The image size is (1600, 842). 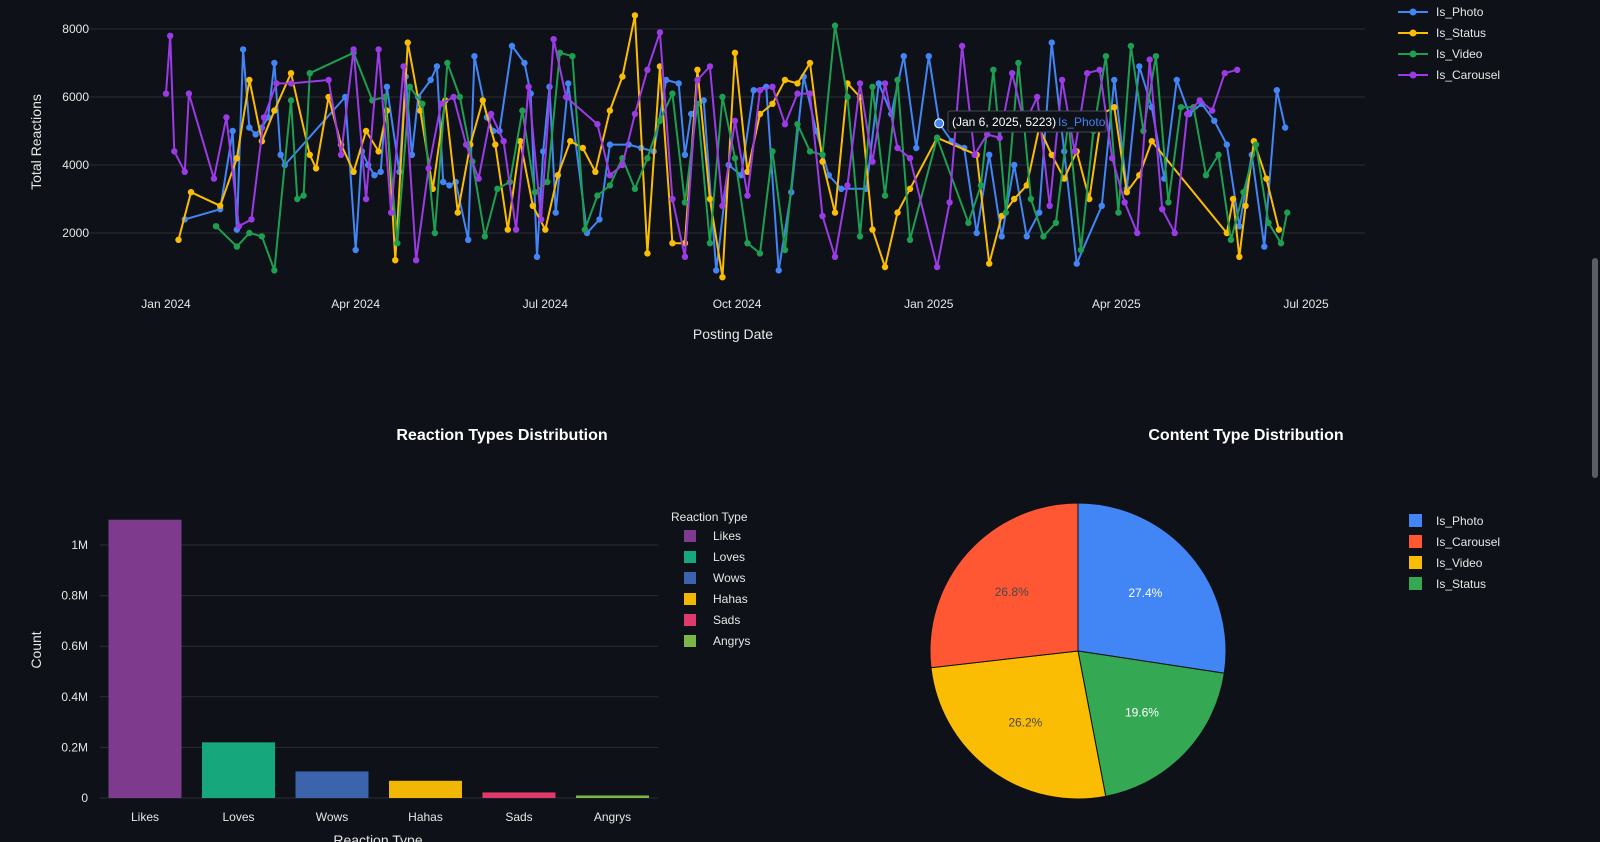 What do you see at coordinates (1012, 592) in the screenshot?
I see `pie-value-label: 26.8%` at bounding box center [1012, 592].